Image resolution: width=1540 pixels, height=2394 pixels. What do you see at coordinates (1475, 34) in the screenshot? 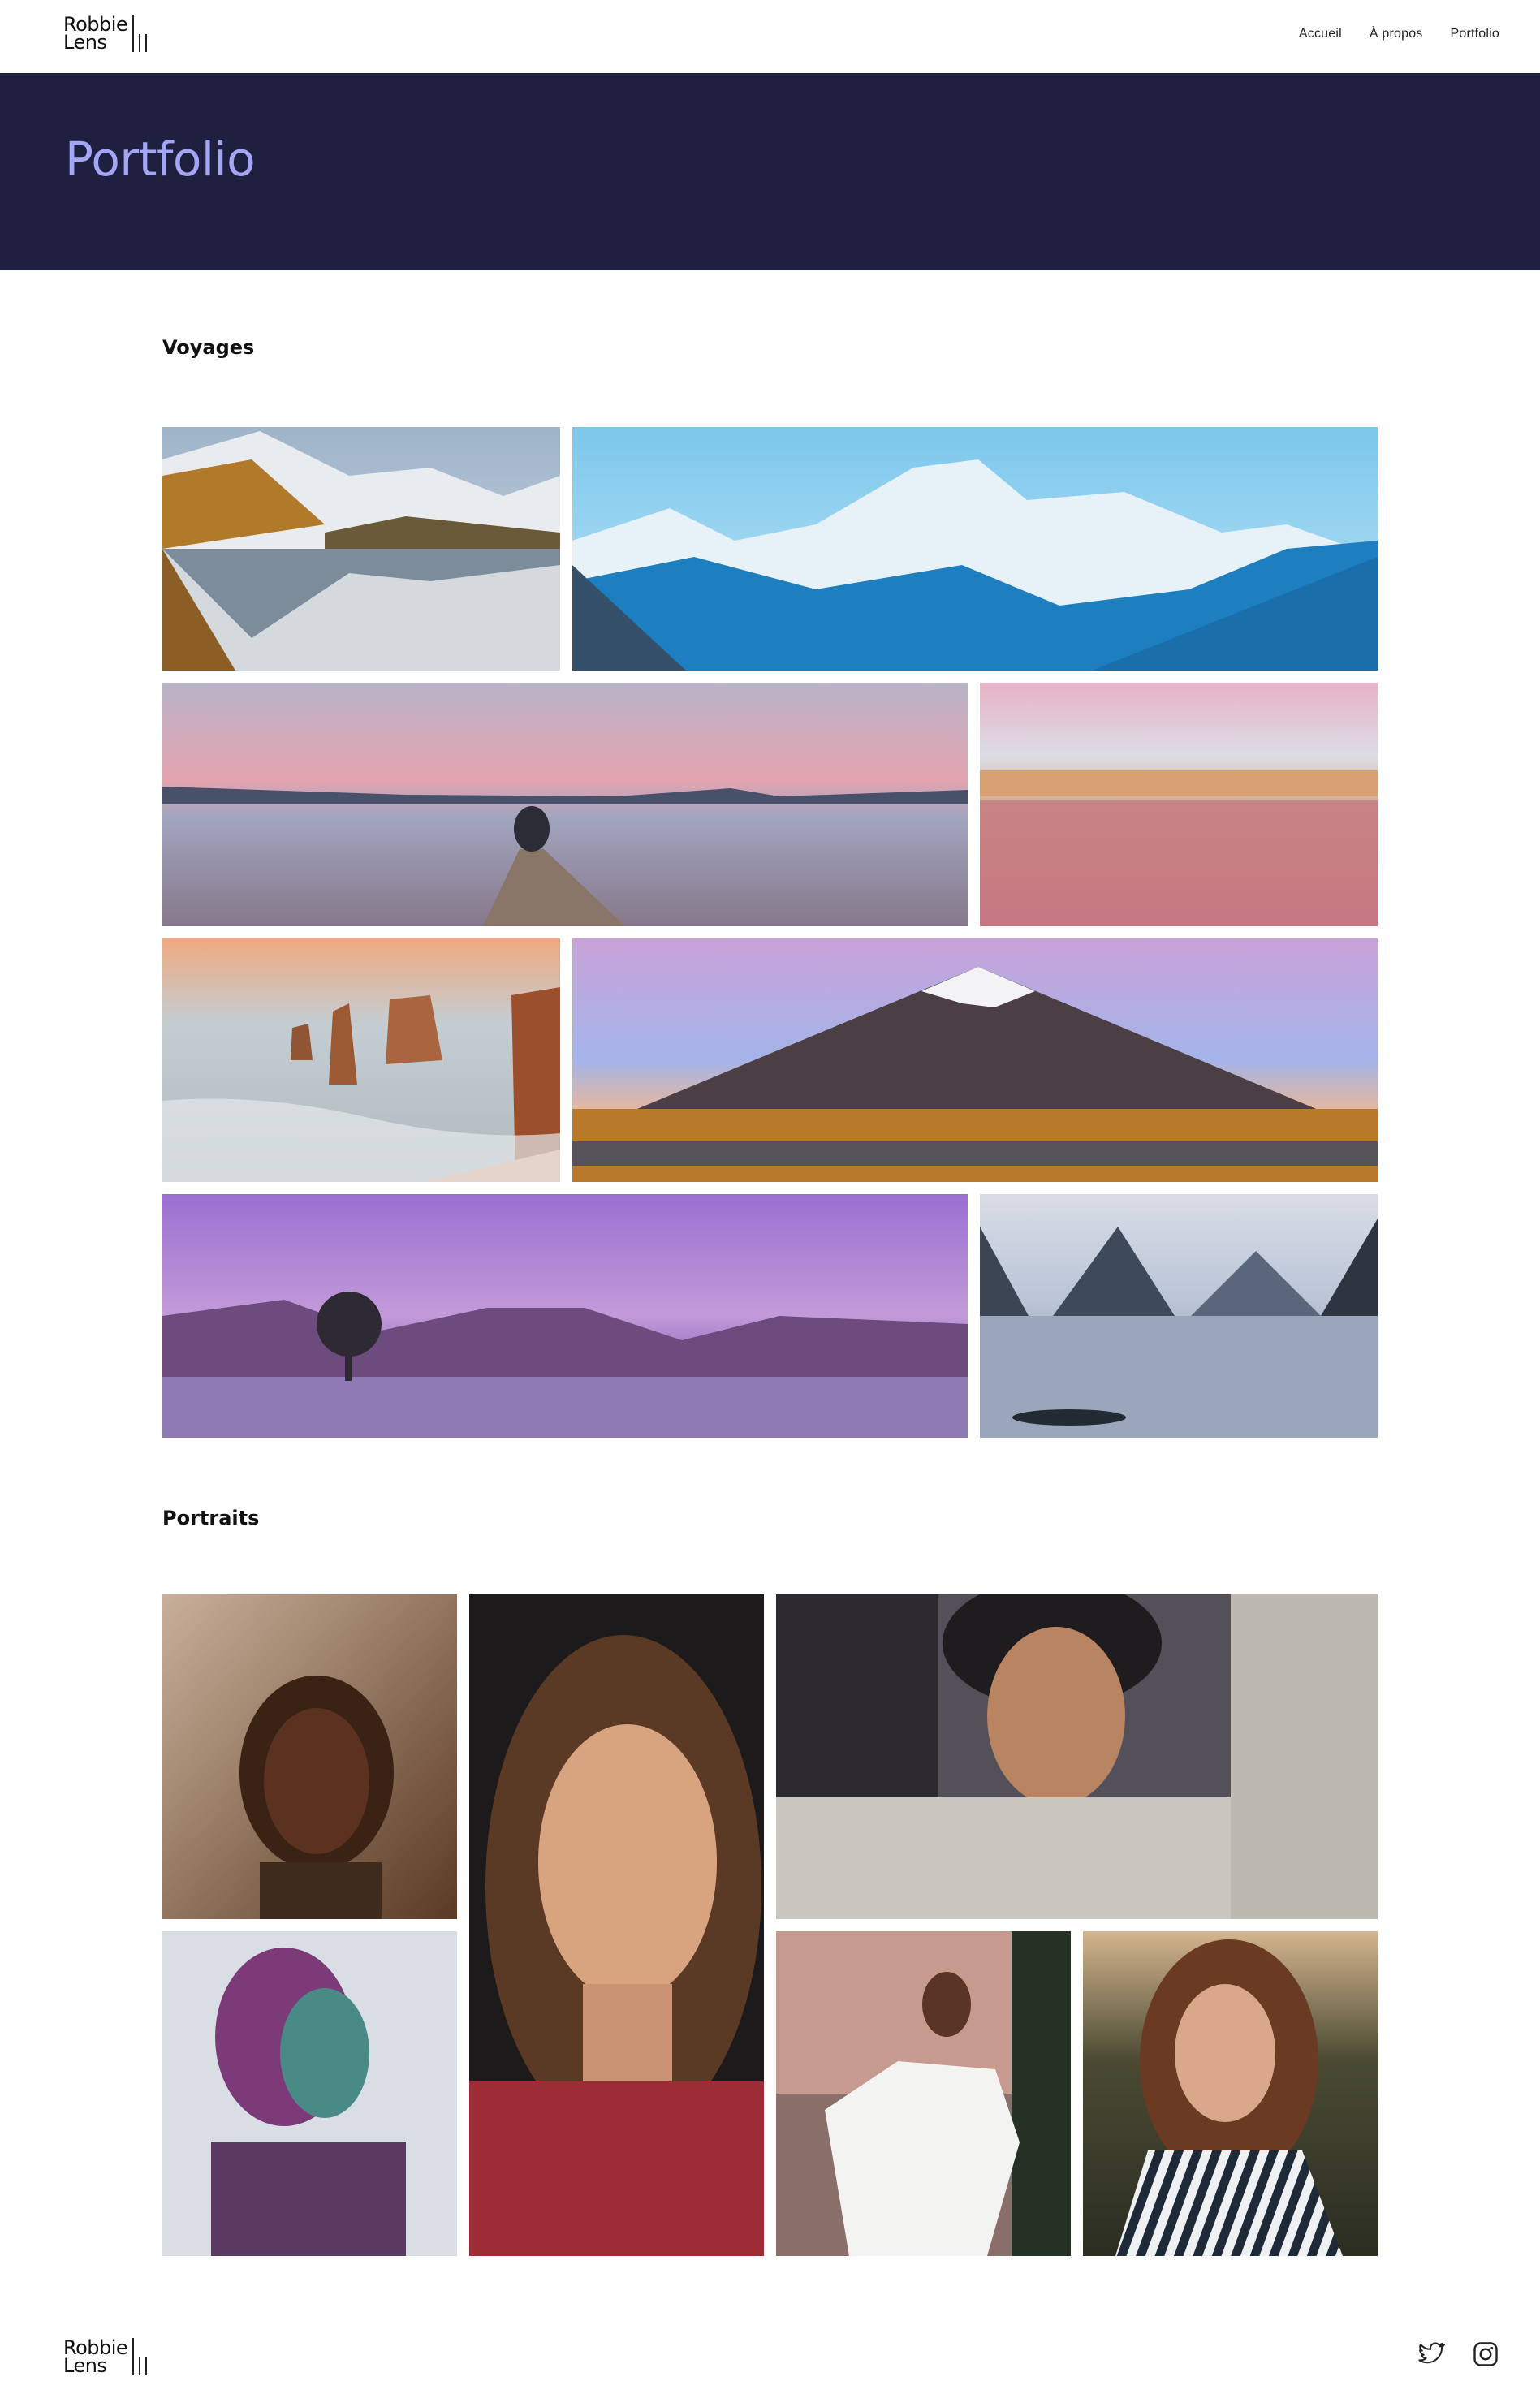
I see `nav-link-portfolio: Portfolio` at bounding box center [1475, 34].